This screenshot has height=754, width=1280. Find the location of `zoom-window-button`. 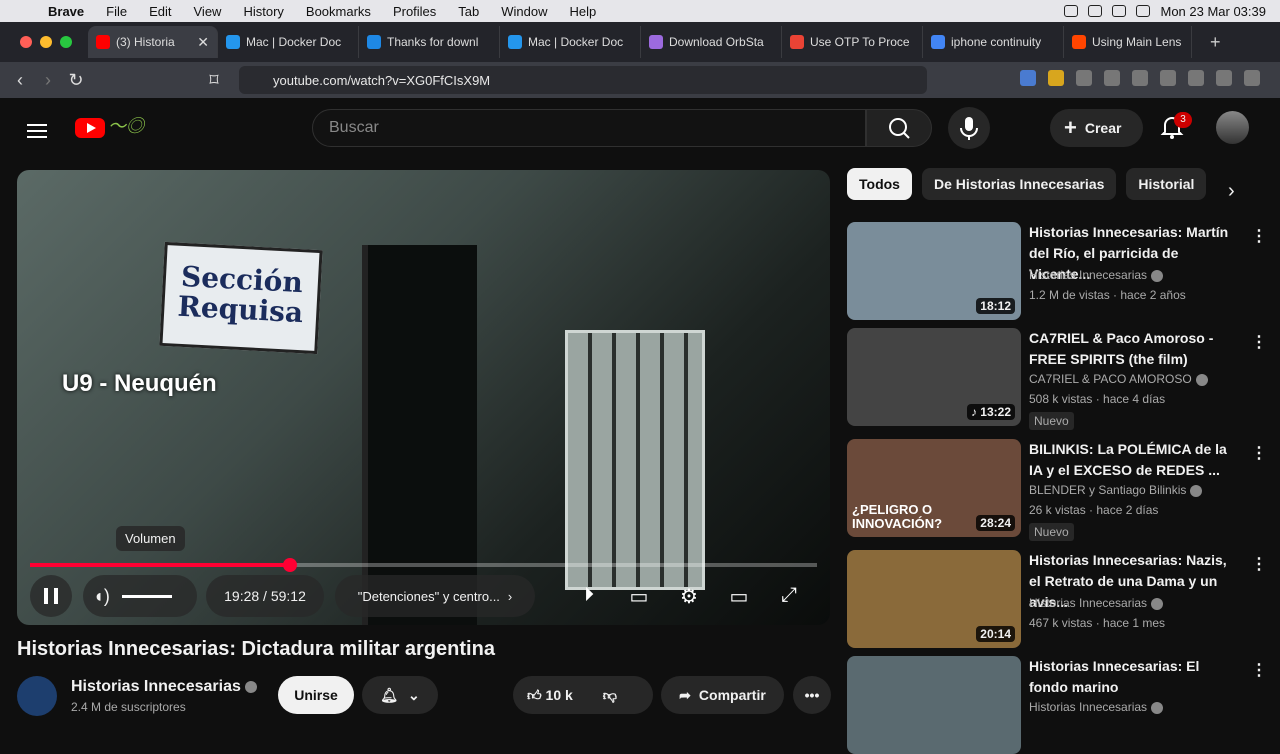

zoom-window-button is located at coordinates (66, 42).